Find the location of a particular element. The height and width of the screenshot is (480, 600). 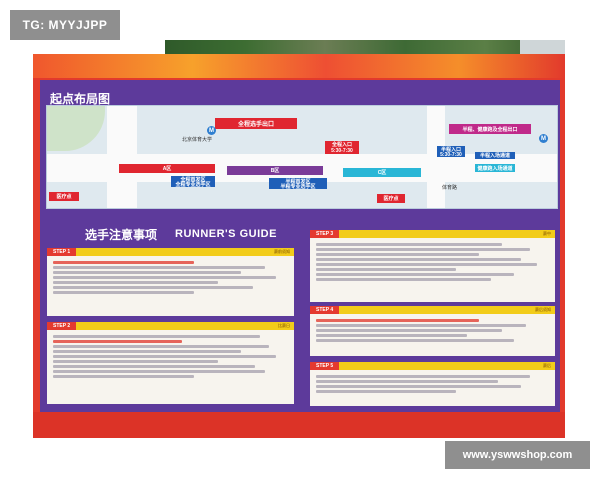

zone-half-sub: 半程专业选手区 is located at coordinates (298, 187).